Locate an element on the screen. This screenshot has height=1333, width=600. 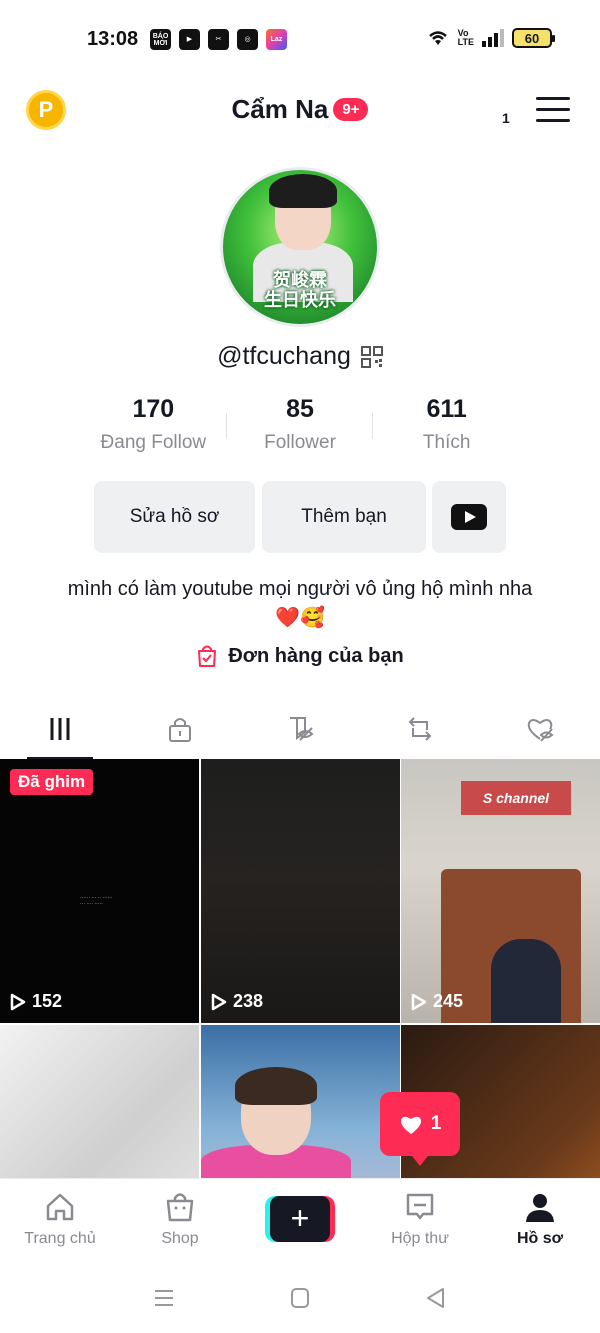
nav-profile-label: Hồ sơ is located at coordinates (540, 1238).